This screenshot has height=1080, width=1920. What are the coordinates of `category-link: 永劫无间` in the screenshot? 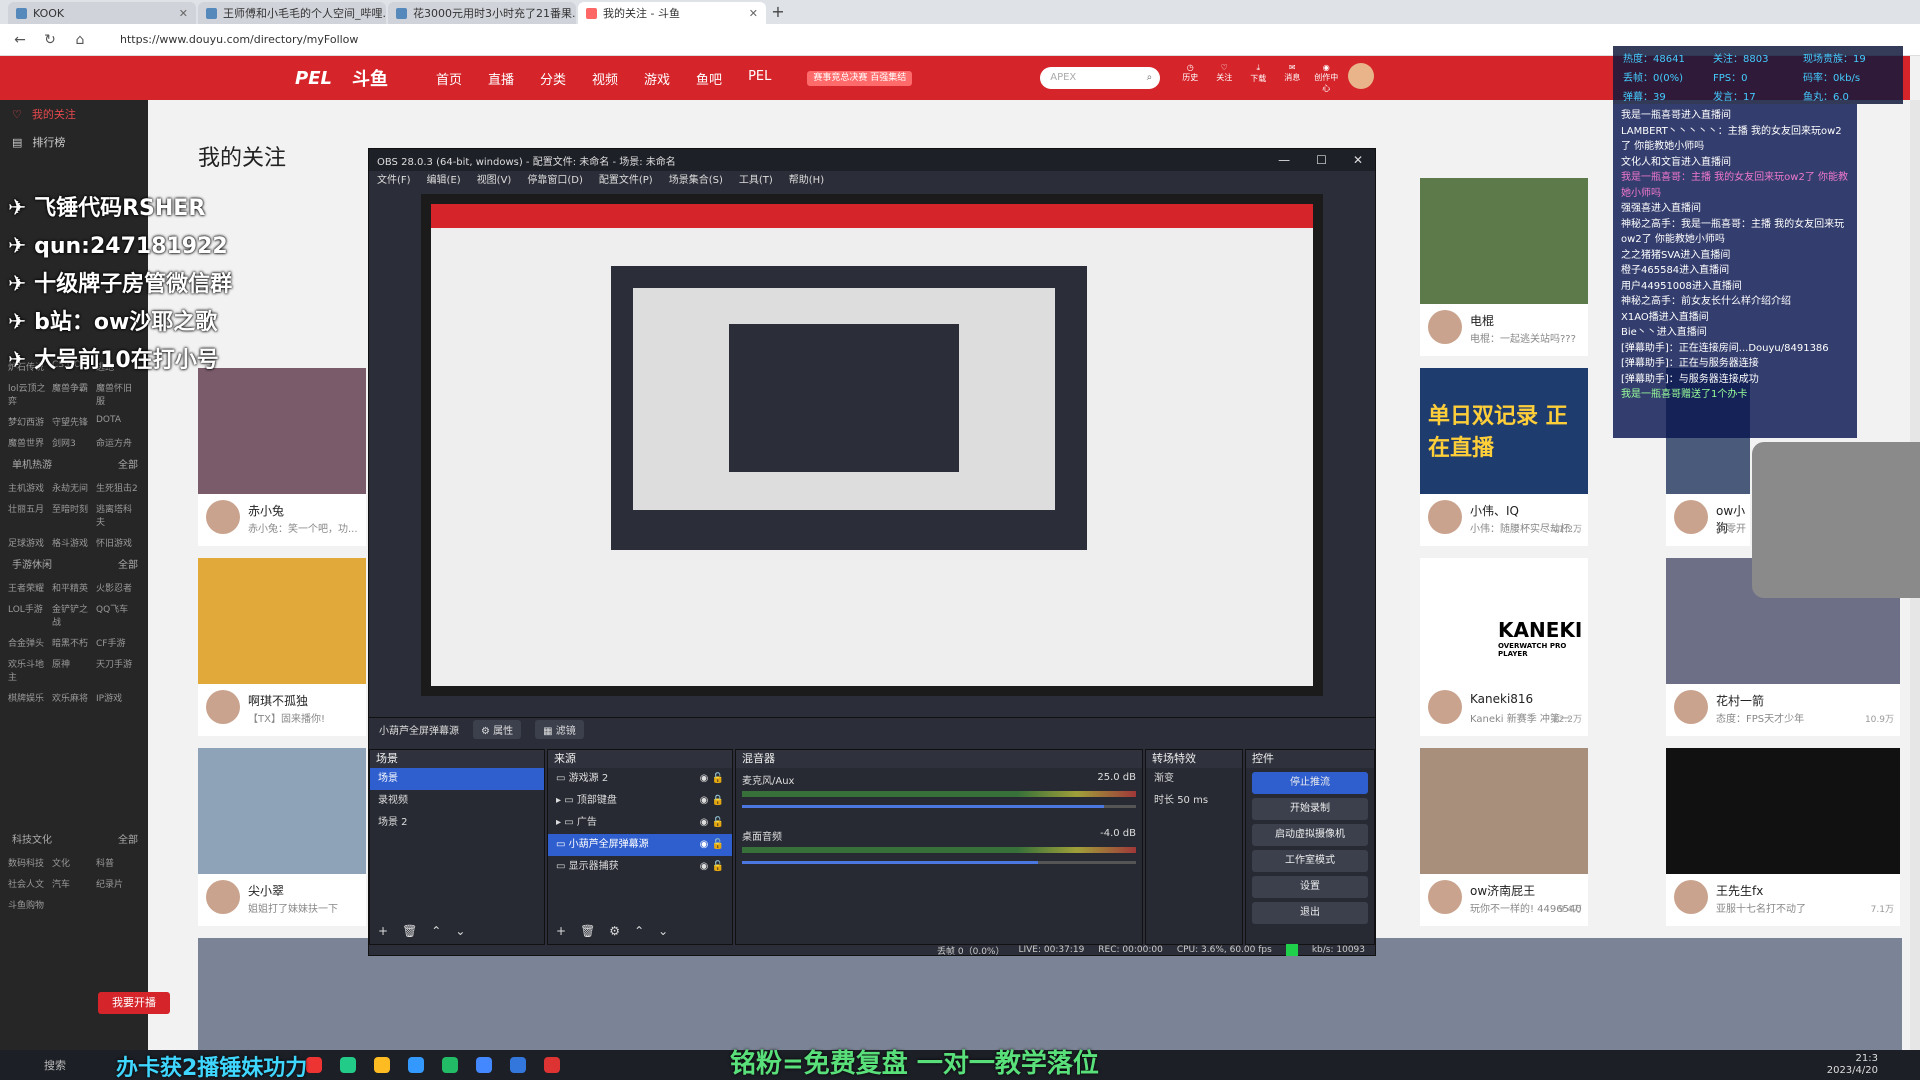 It's located at (74, 487).